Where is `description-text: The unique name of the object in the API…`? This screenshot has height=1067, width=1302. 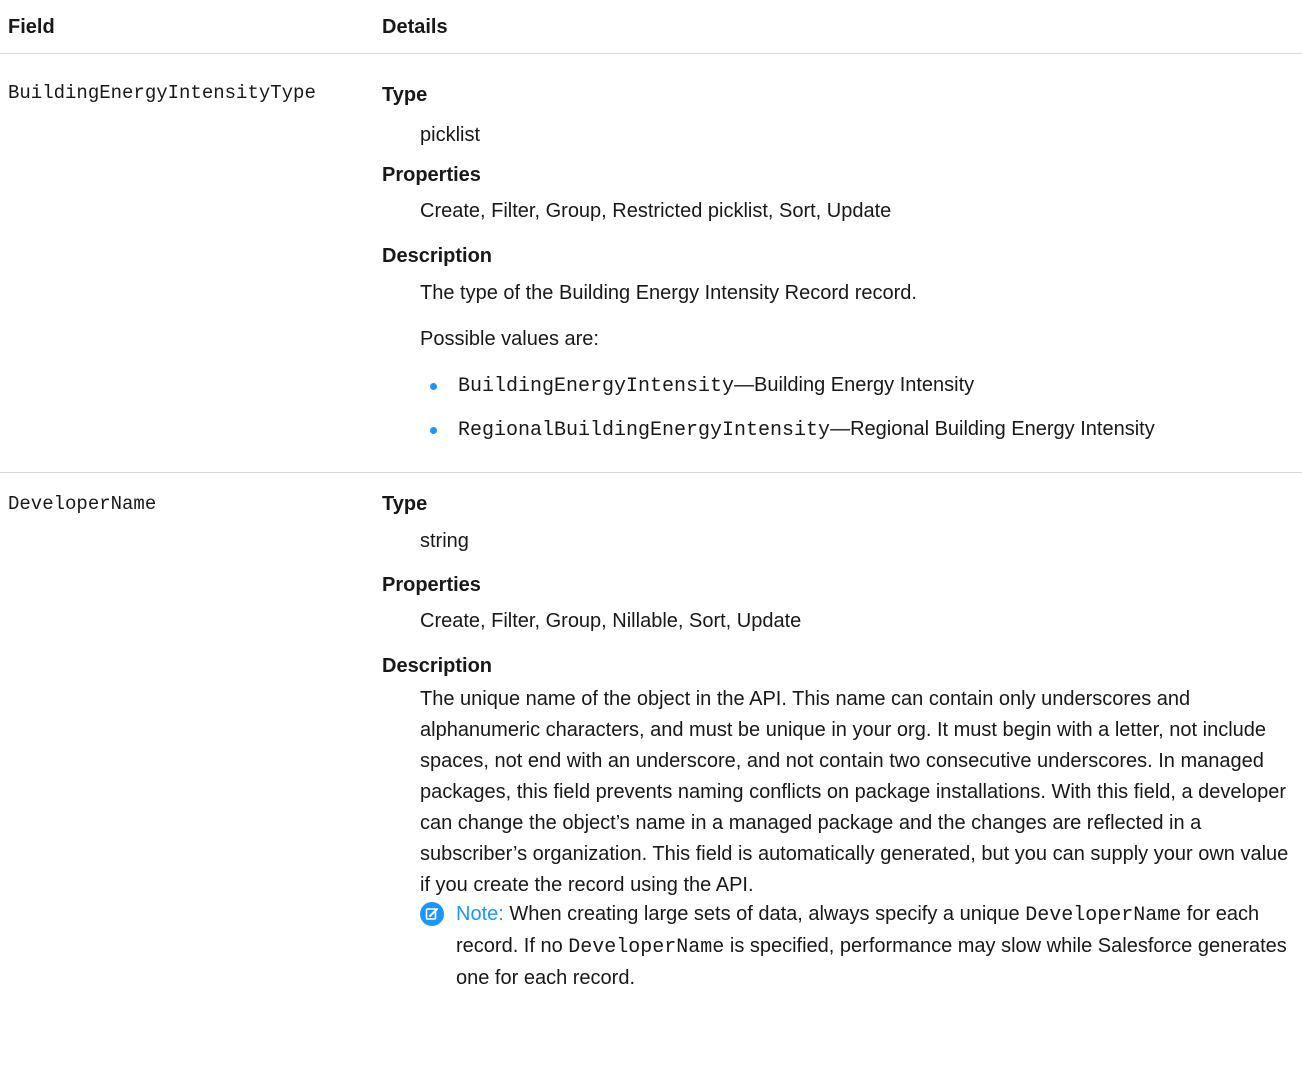
description-text: The unique name of the object in the API… is located at coordinates (854, 792).